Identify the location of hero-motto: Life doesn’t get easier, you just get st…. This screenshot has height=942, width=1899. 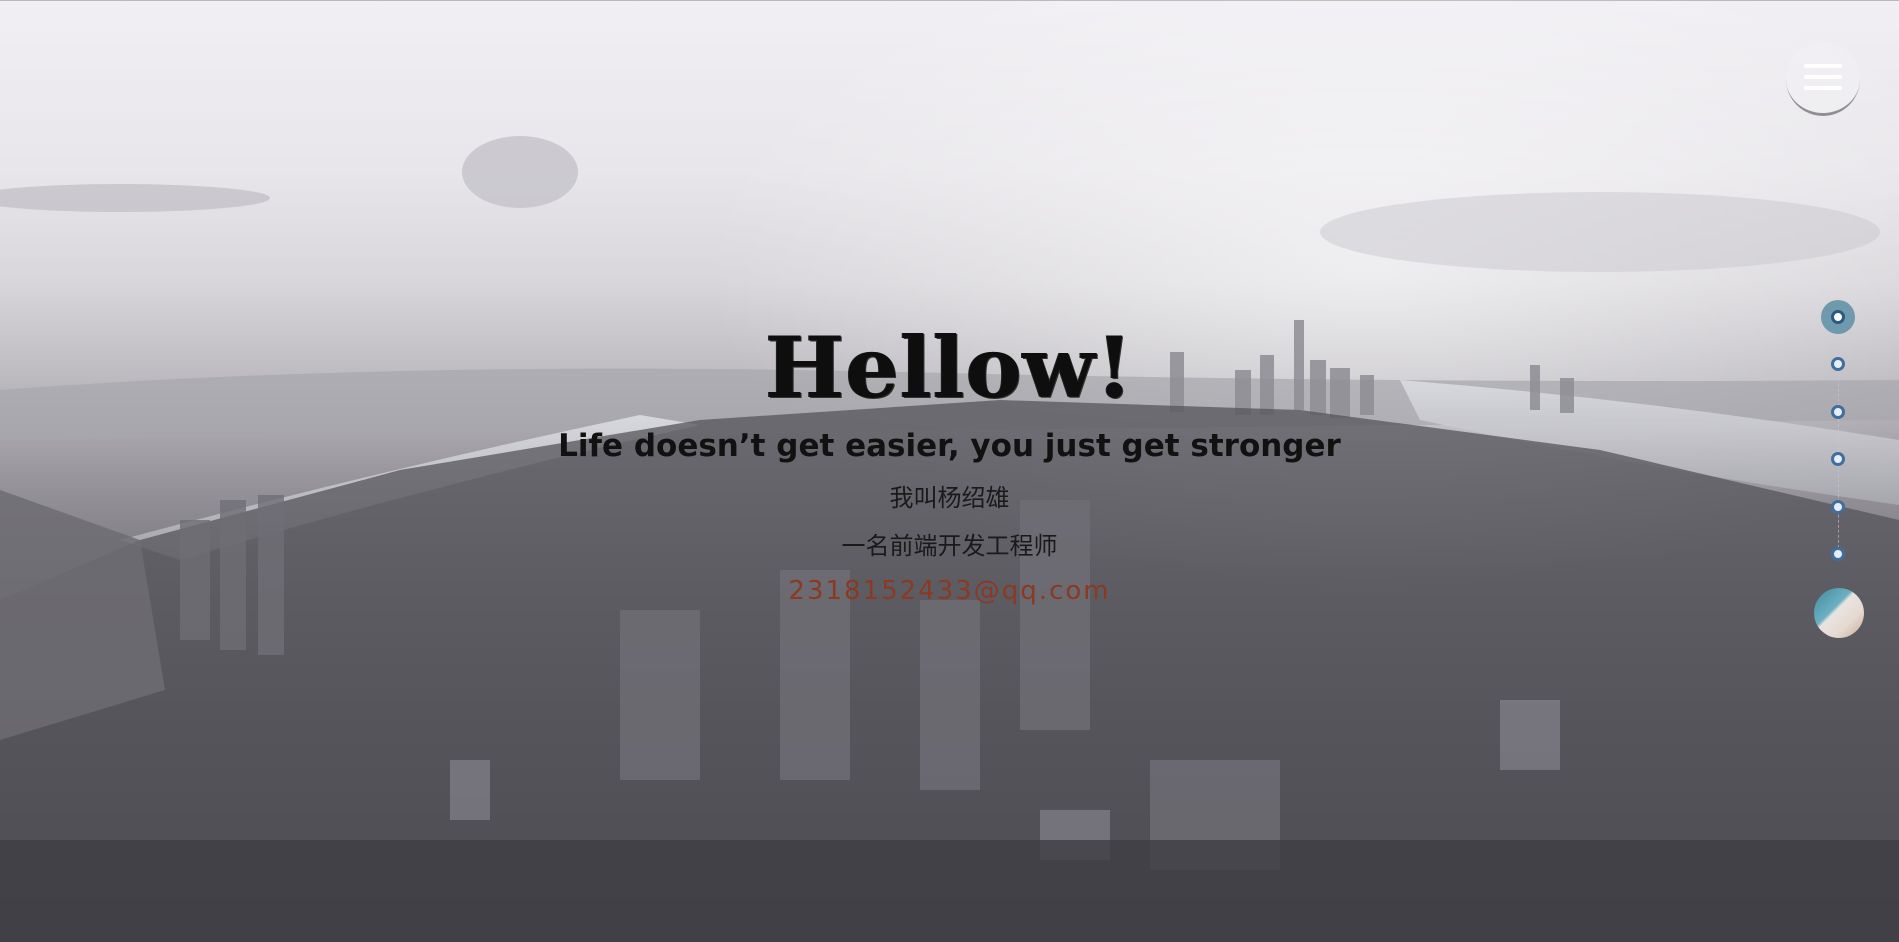
(949, 446).